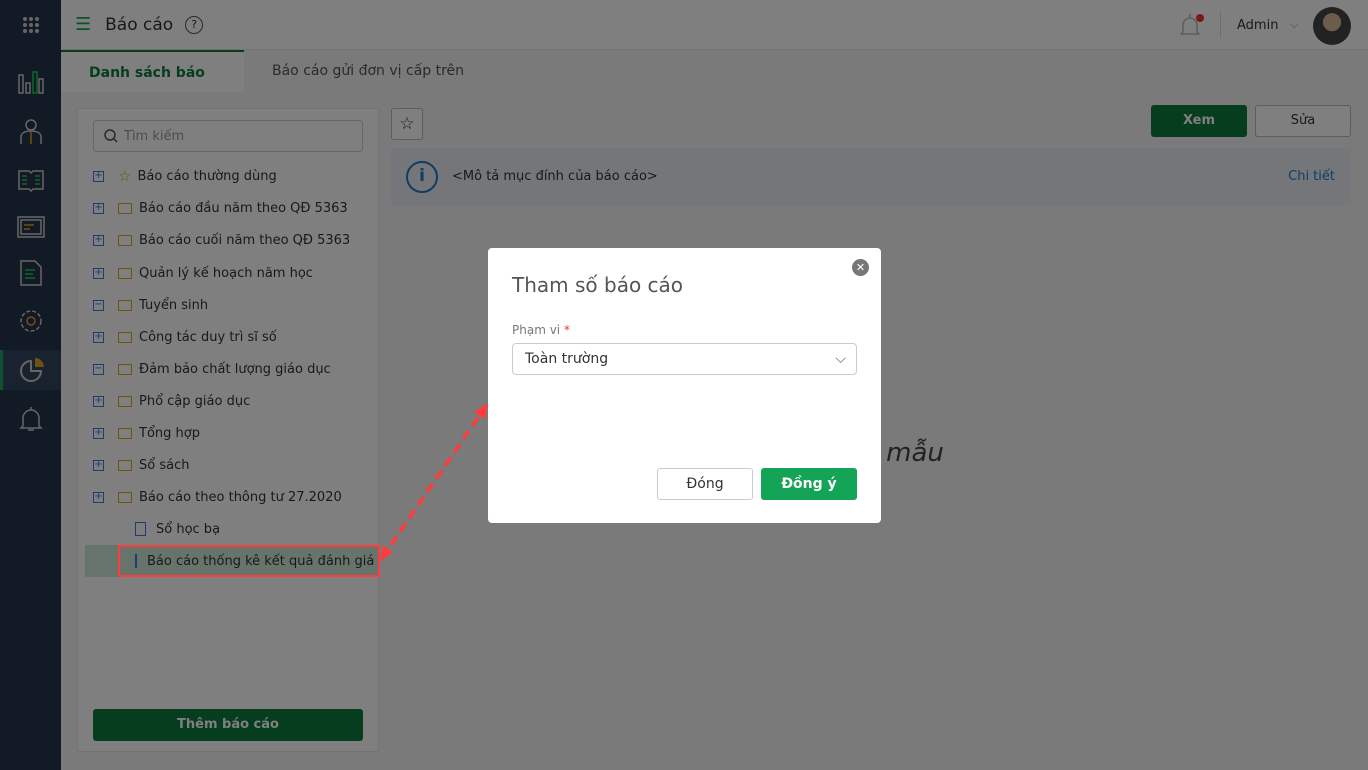 This screenshot has height=770, width=1368. What do you see at coordinates (598, 285) in the screenshot?
I see `dialog-title: Tham số báo cáo` at bounding box center [598, 285].